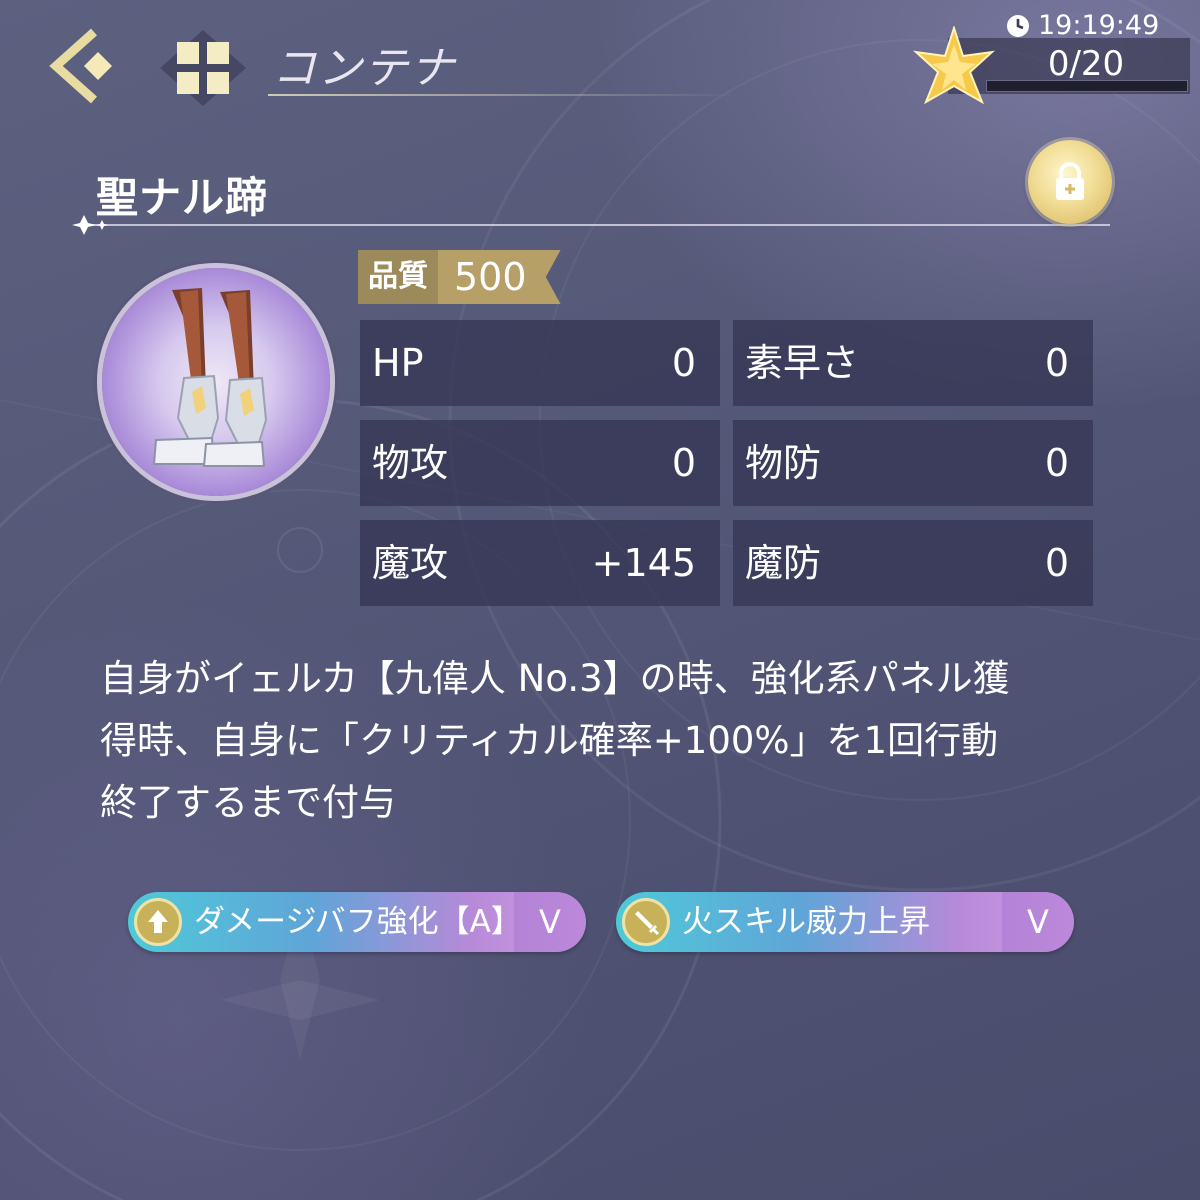 This screenshot has width=1200, height=1200. What do you see at coordinates (954, 65) in the screenshot?
I see `star-crystal-icon` at bounding box center [954, 65].